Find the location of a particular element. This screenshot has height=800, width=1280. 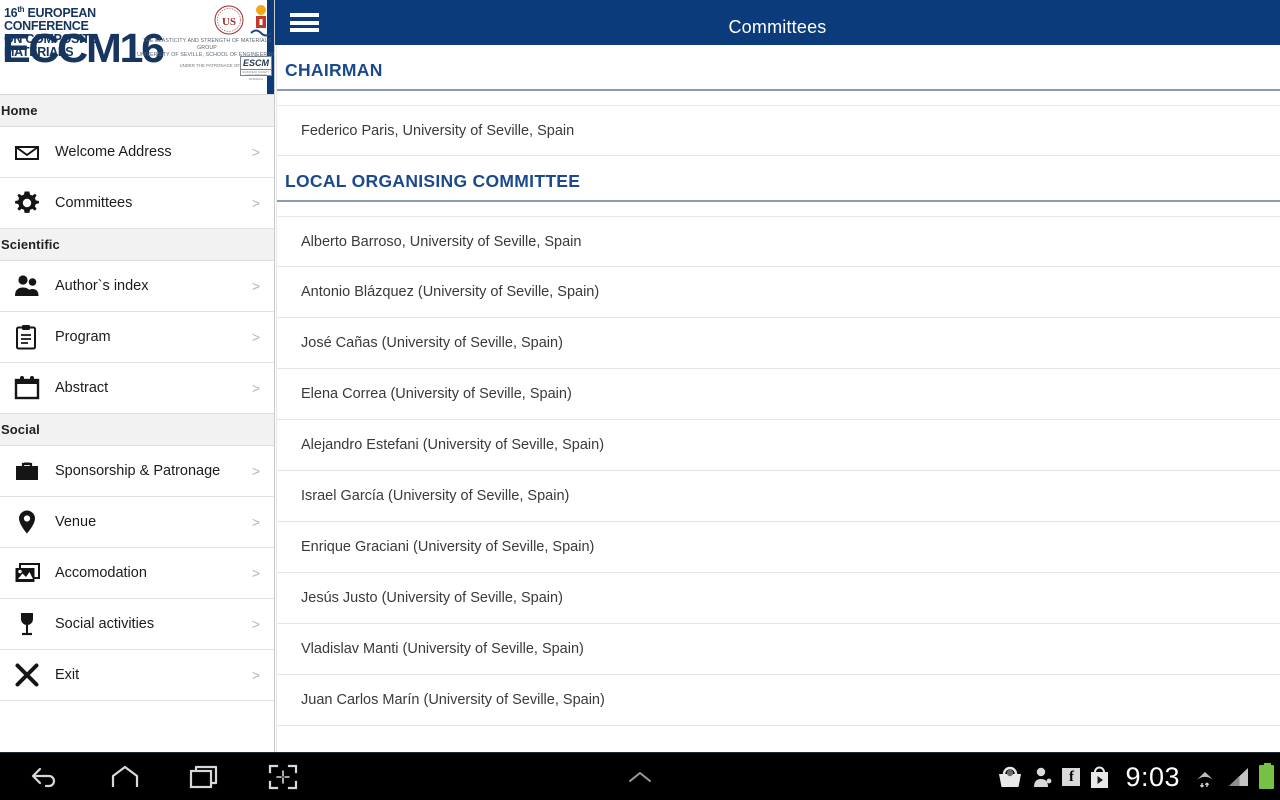

expand-up-icon is located at coordinates (640, 776).